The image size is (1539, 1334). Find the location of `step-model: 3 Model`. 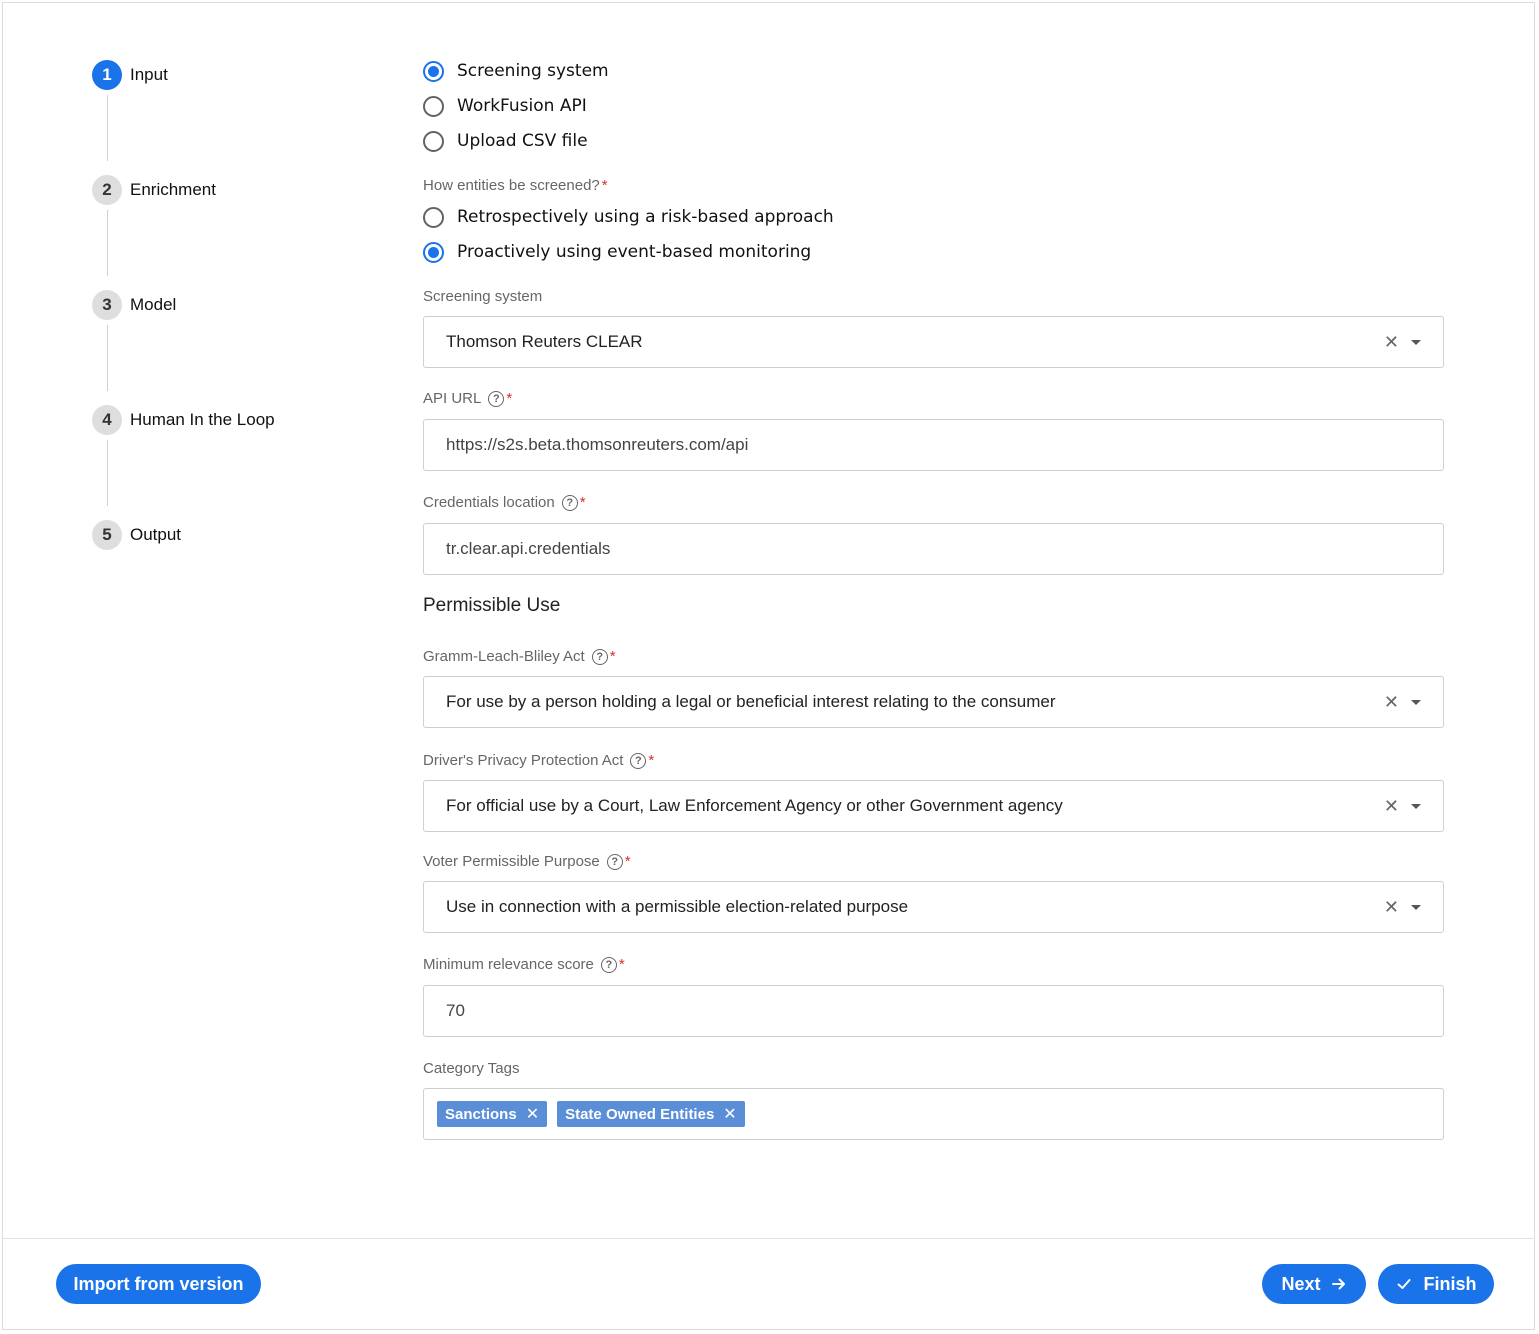

step-model: 3 Model is located at coordinates (134, 305).